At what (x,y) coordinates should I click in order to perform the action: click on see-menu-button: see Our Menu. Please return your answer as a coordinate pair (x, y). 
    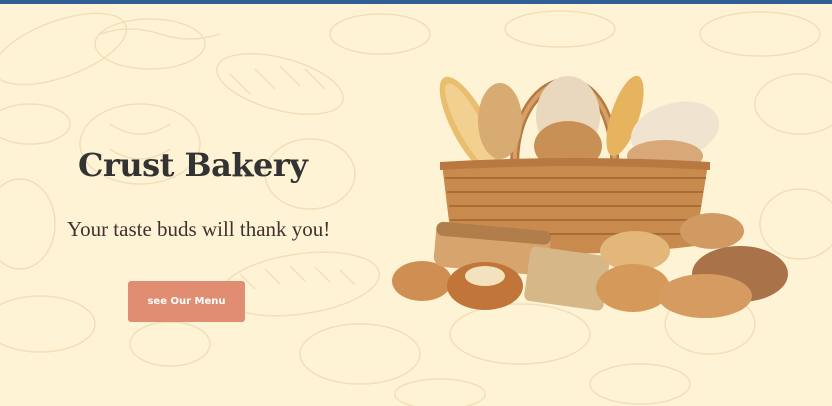
    Looking at the image, I should click on (186, 301).